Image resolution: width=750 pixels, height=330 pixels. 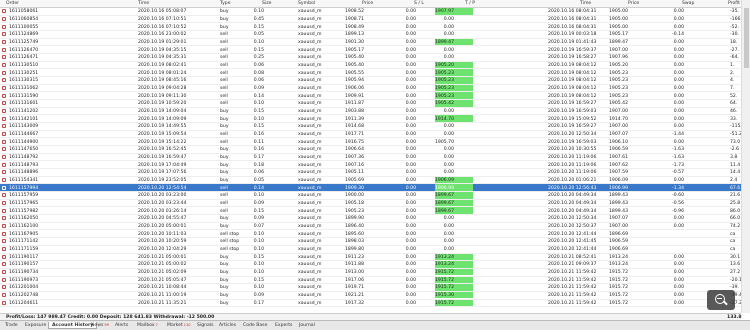 I want to click on cell-type: sell, so click(x=224, y=104).